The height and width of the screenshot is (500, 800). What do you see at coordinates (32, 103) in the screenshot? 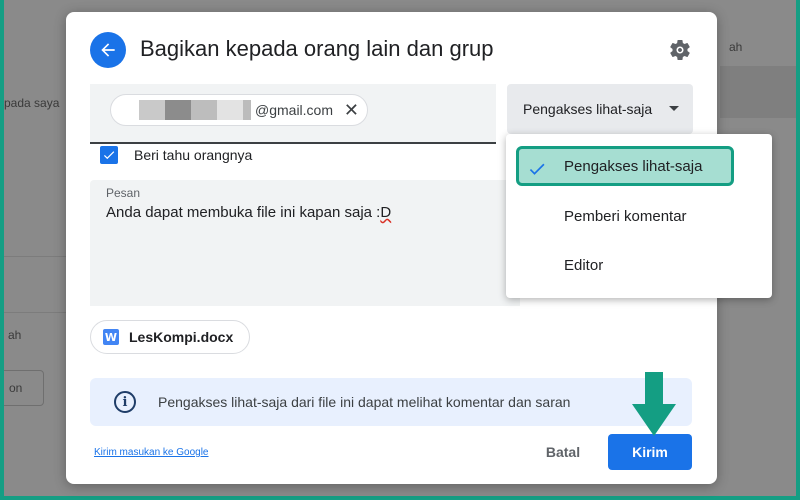
I see `background-text: pada saya` at bounding box center [32, 103].